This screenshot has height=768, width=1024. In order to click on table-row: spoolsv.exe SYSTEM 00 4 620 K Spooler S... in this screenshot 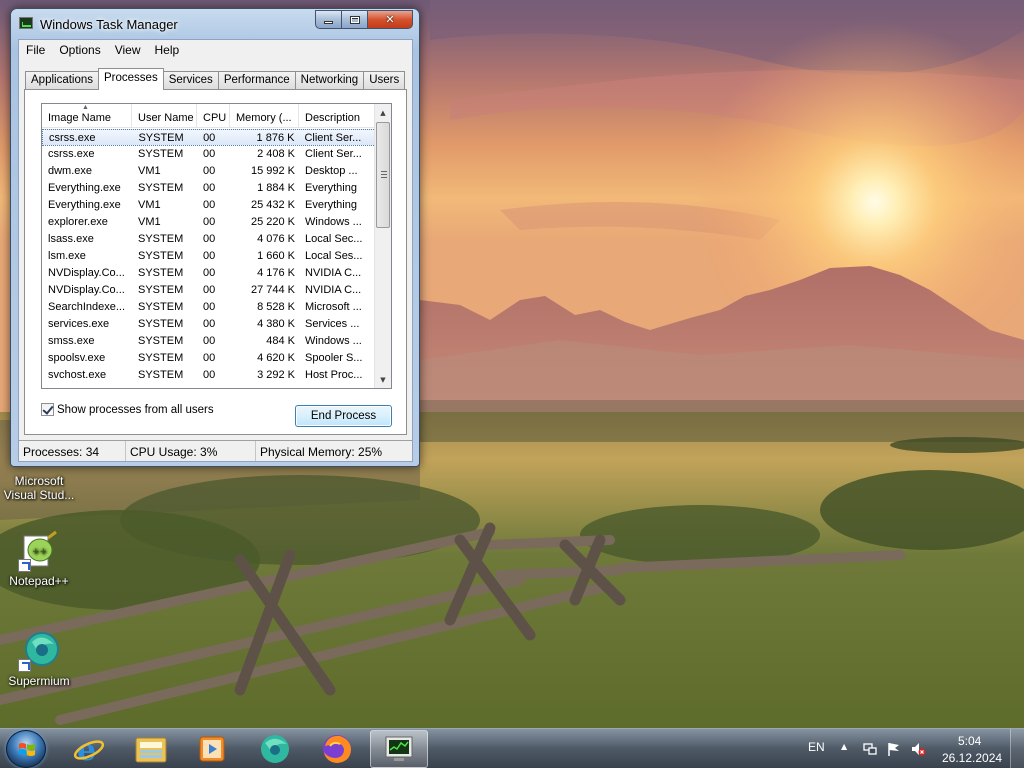, I will do `click(209, 358)`.